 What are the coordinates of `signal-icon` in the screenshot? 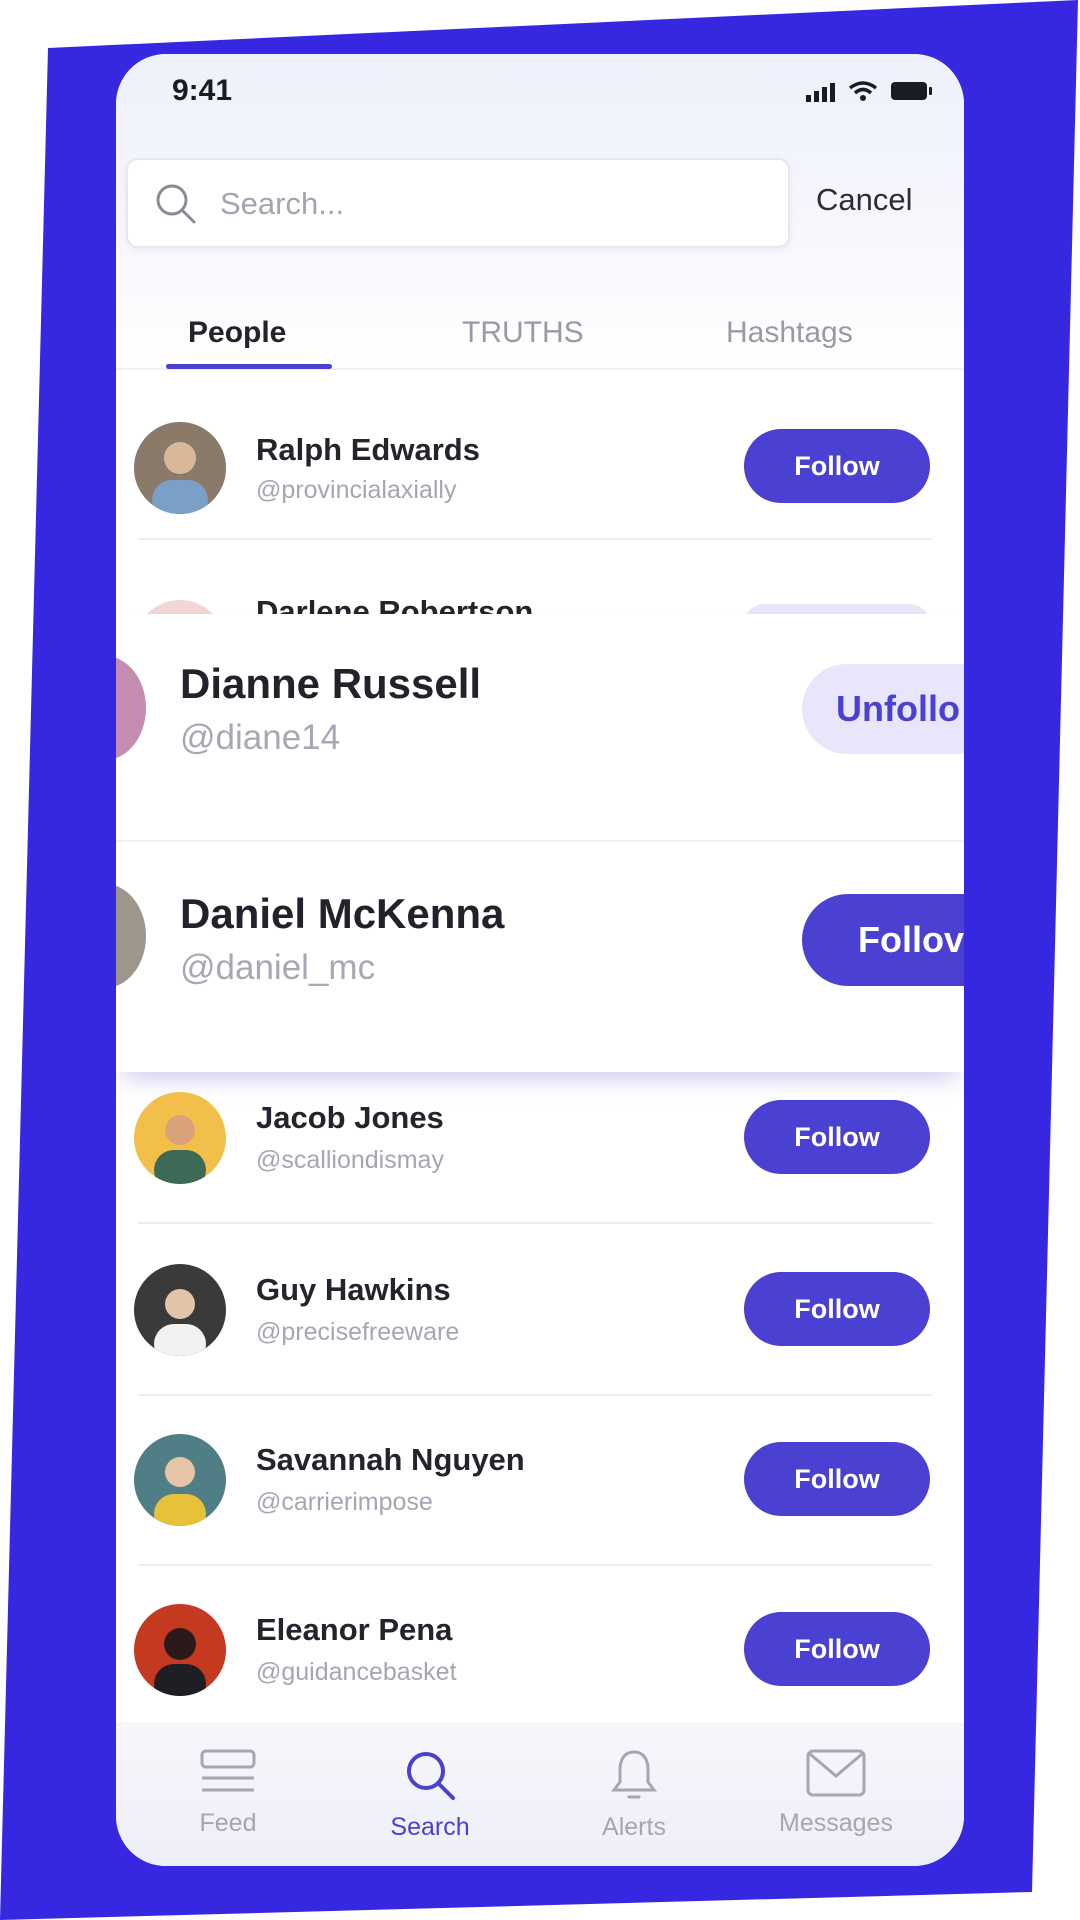 It's located at (820, 92).